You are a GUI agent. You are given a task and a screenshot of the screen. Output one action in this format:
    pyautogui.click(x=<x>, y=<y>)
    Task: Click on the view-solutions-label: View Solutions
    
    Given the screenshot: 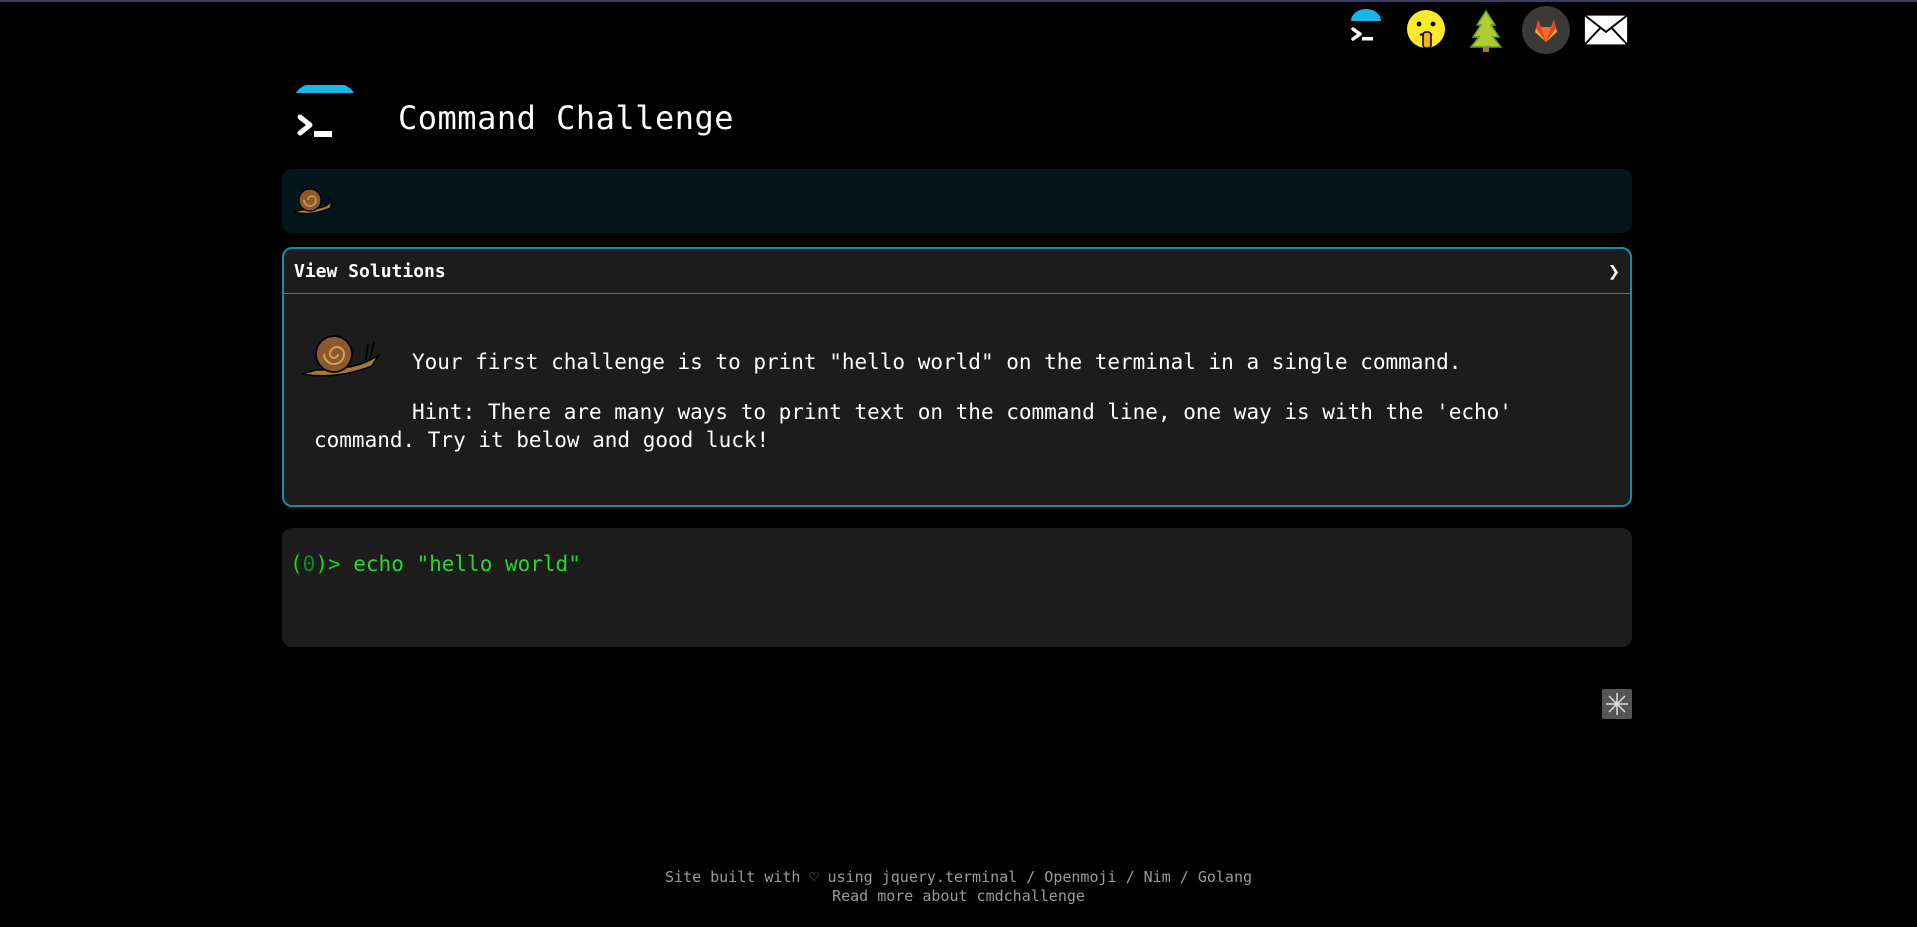 What is the action you would take?
    pyautogui.click(x=370, y=271)
    